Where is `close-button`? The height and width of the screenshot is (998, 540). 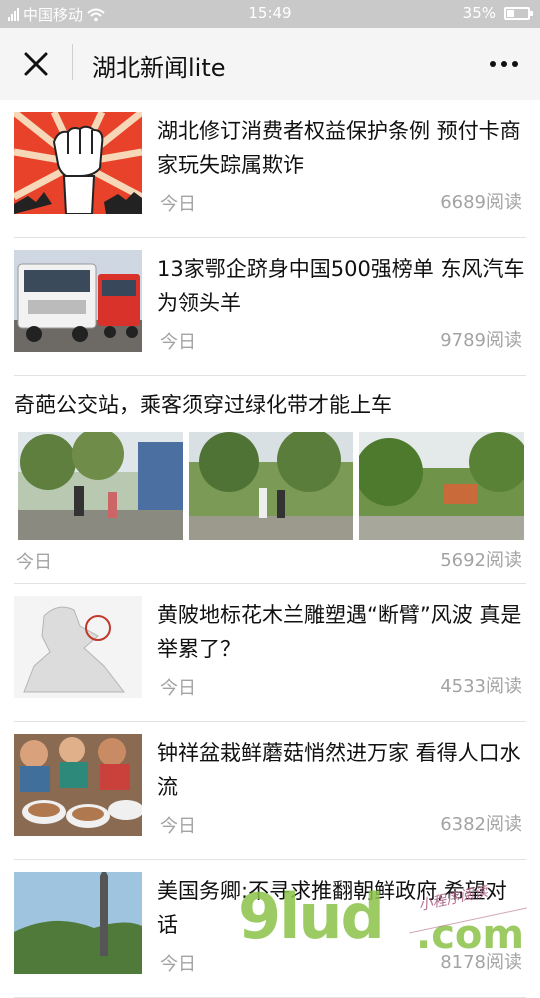
close-button is located at coordinates (36, 64).